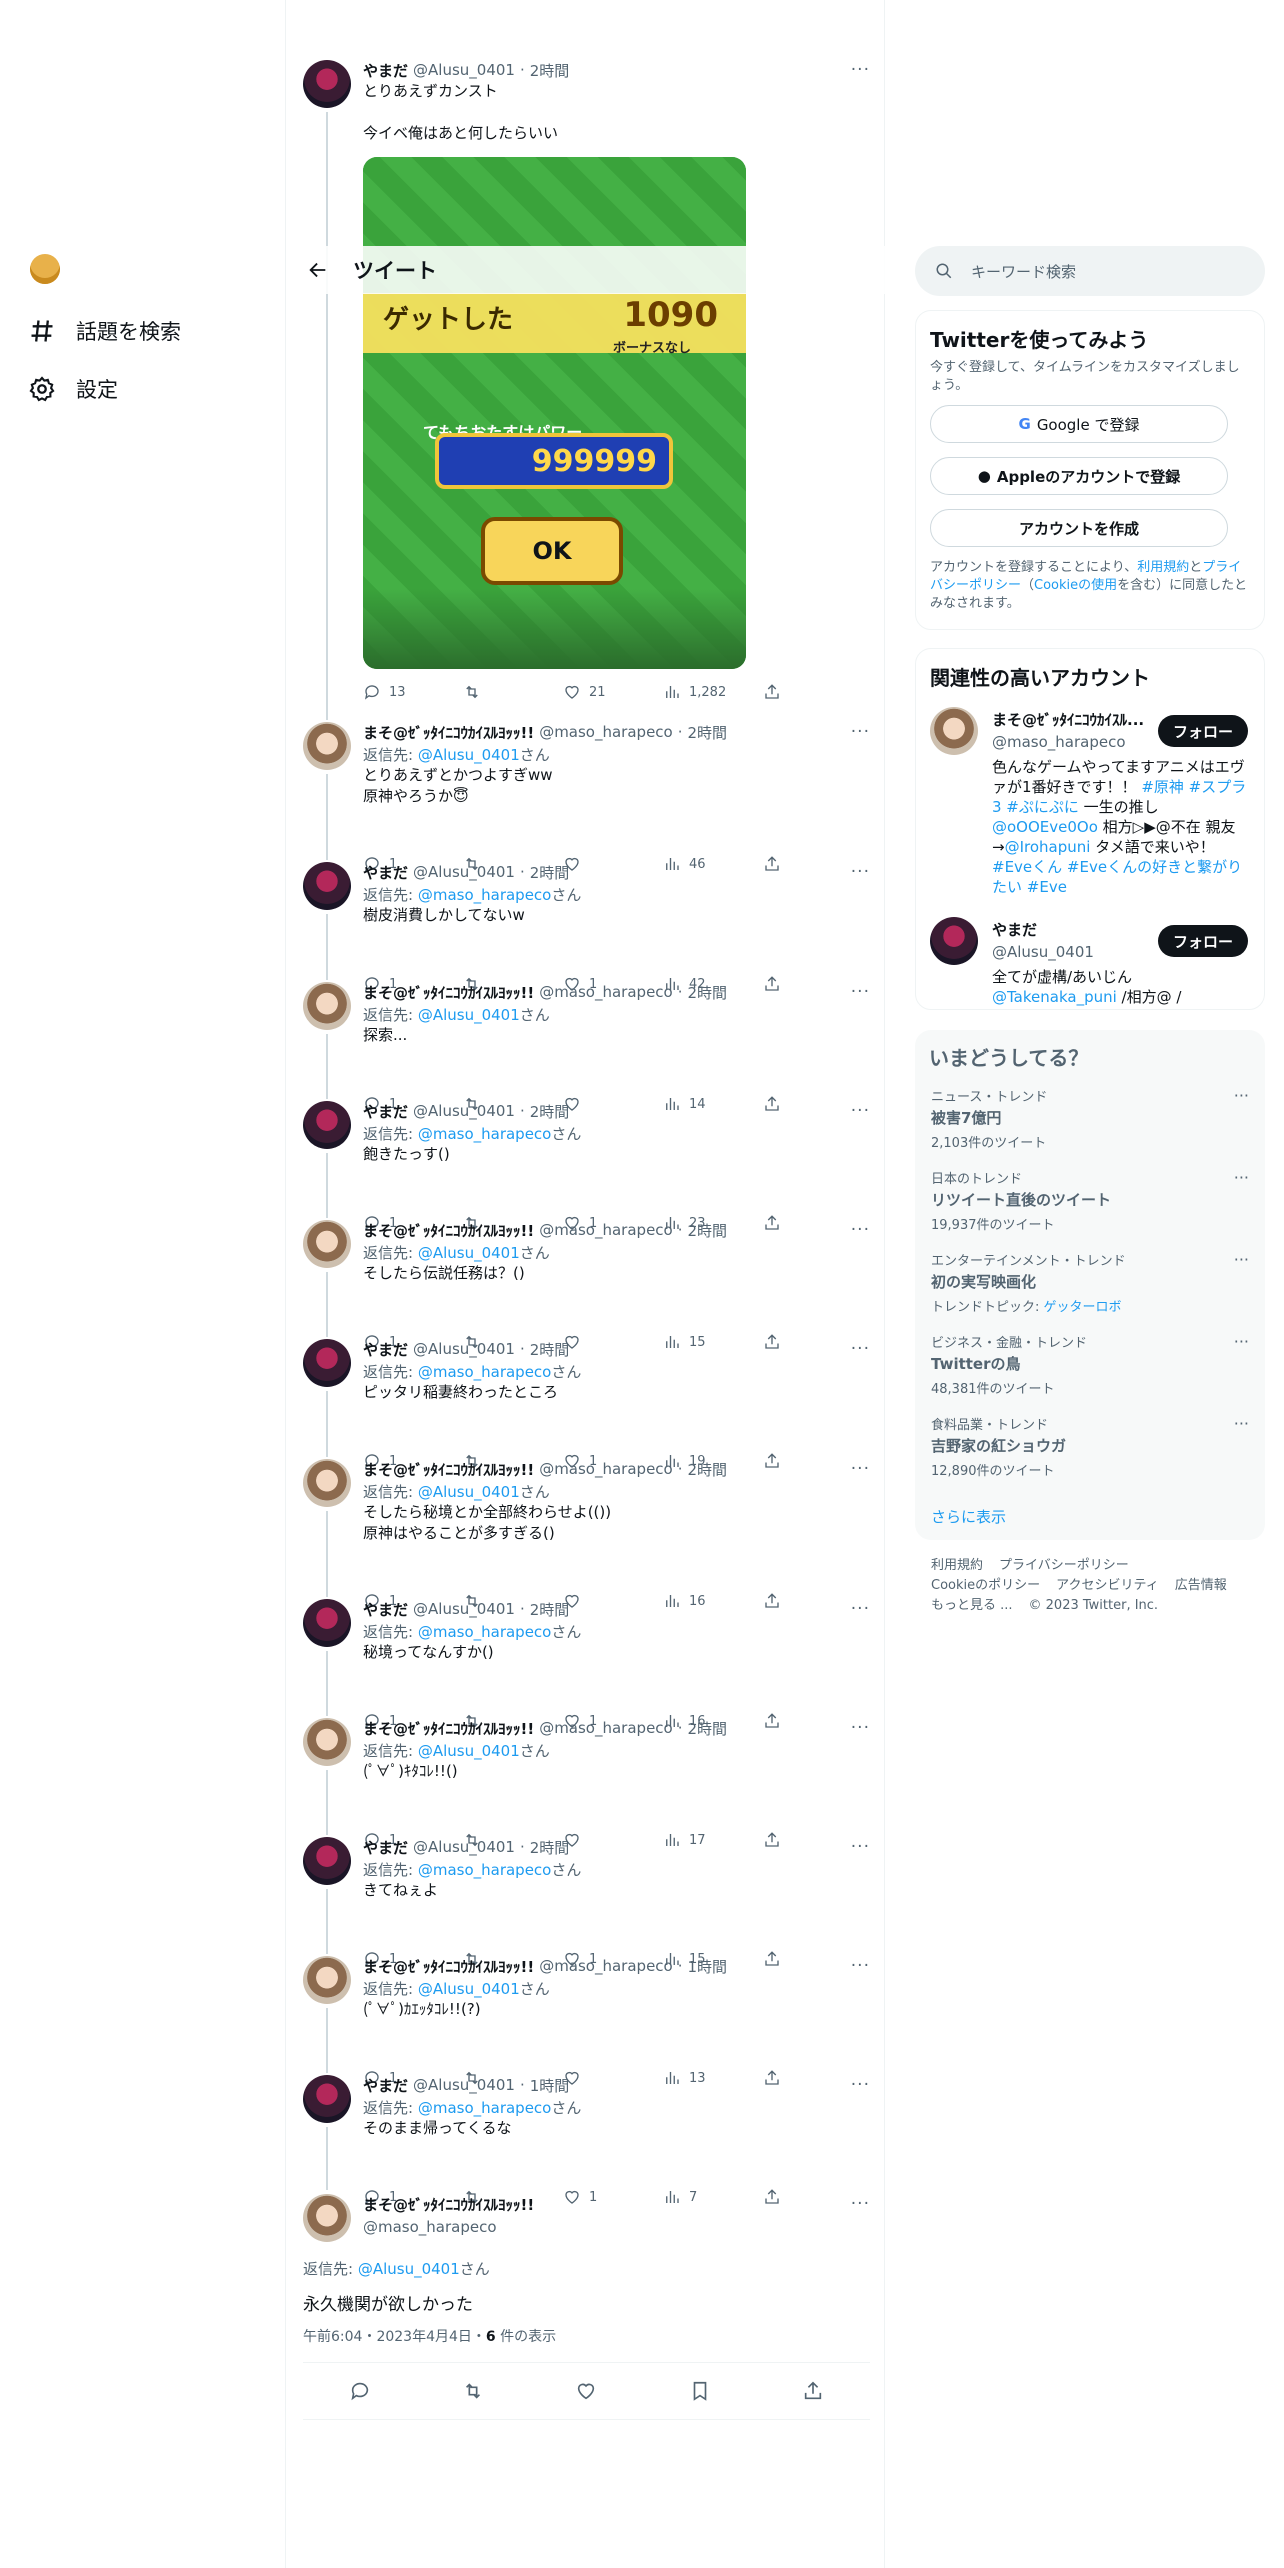  Describe the element at coordinates (1083, 1307) in the screenshot. I see `trend-topic-link: ゲッターロボ` at that location.